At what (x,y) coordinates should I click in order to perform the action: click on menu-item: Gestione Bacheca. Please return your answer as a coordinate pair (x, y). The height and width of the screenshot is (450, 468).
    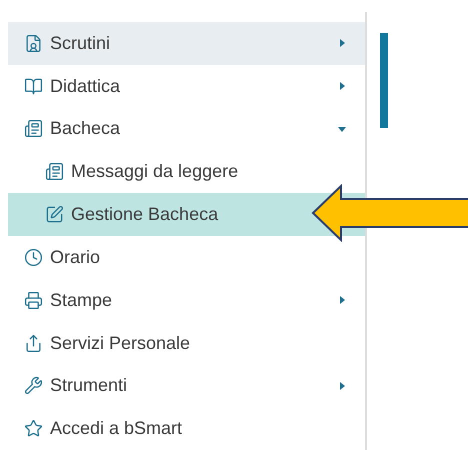
    Looking at the image, I should click on (159, 214).